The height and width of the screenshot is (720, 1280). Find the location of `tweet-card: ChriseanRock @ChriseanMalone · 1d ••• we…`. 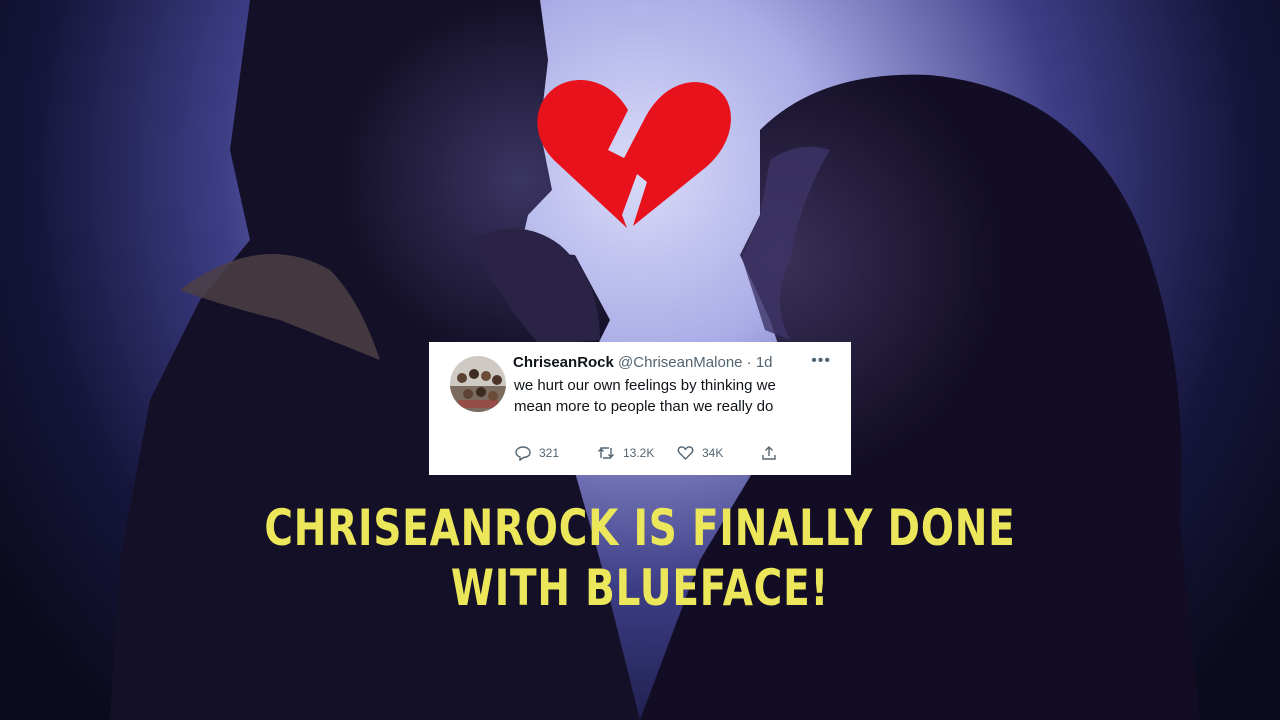

tweet-card: ChriseanRock @ChriseanMalone · 1d ••• we… is located at coordinates (640, 408).